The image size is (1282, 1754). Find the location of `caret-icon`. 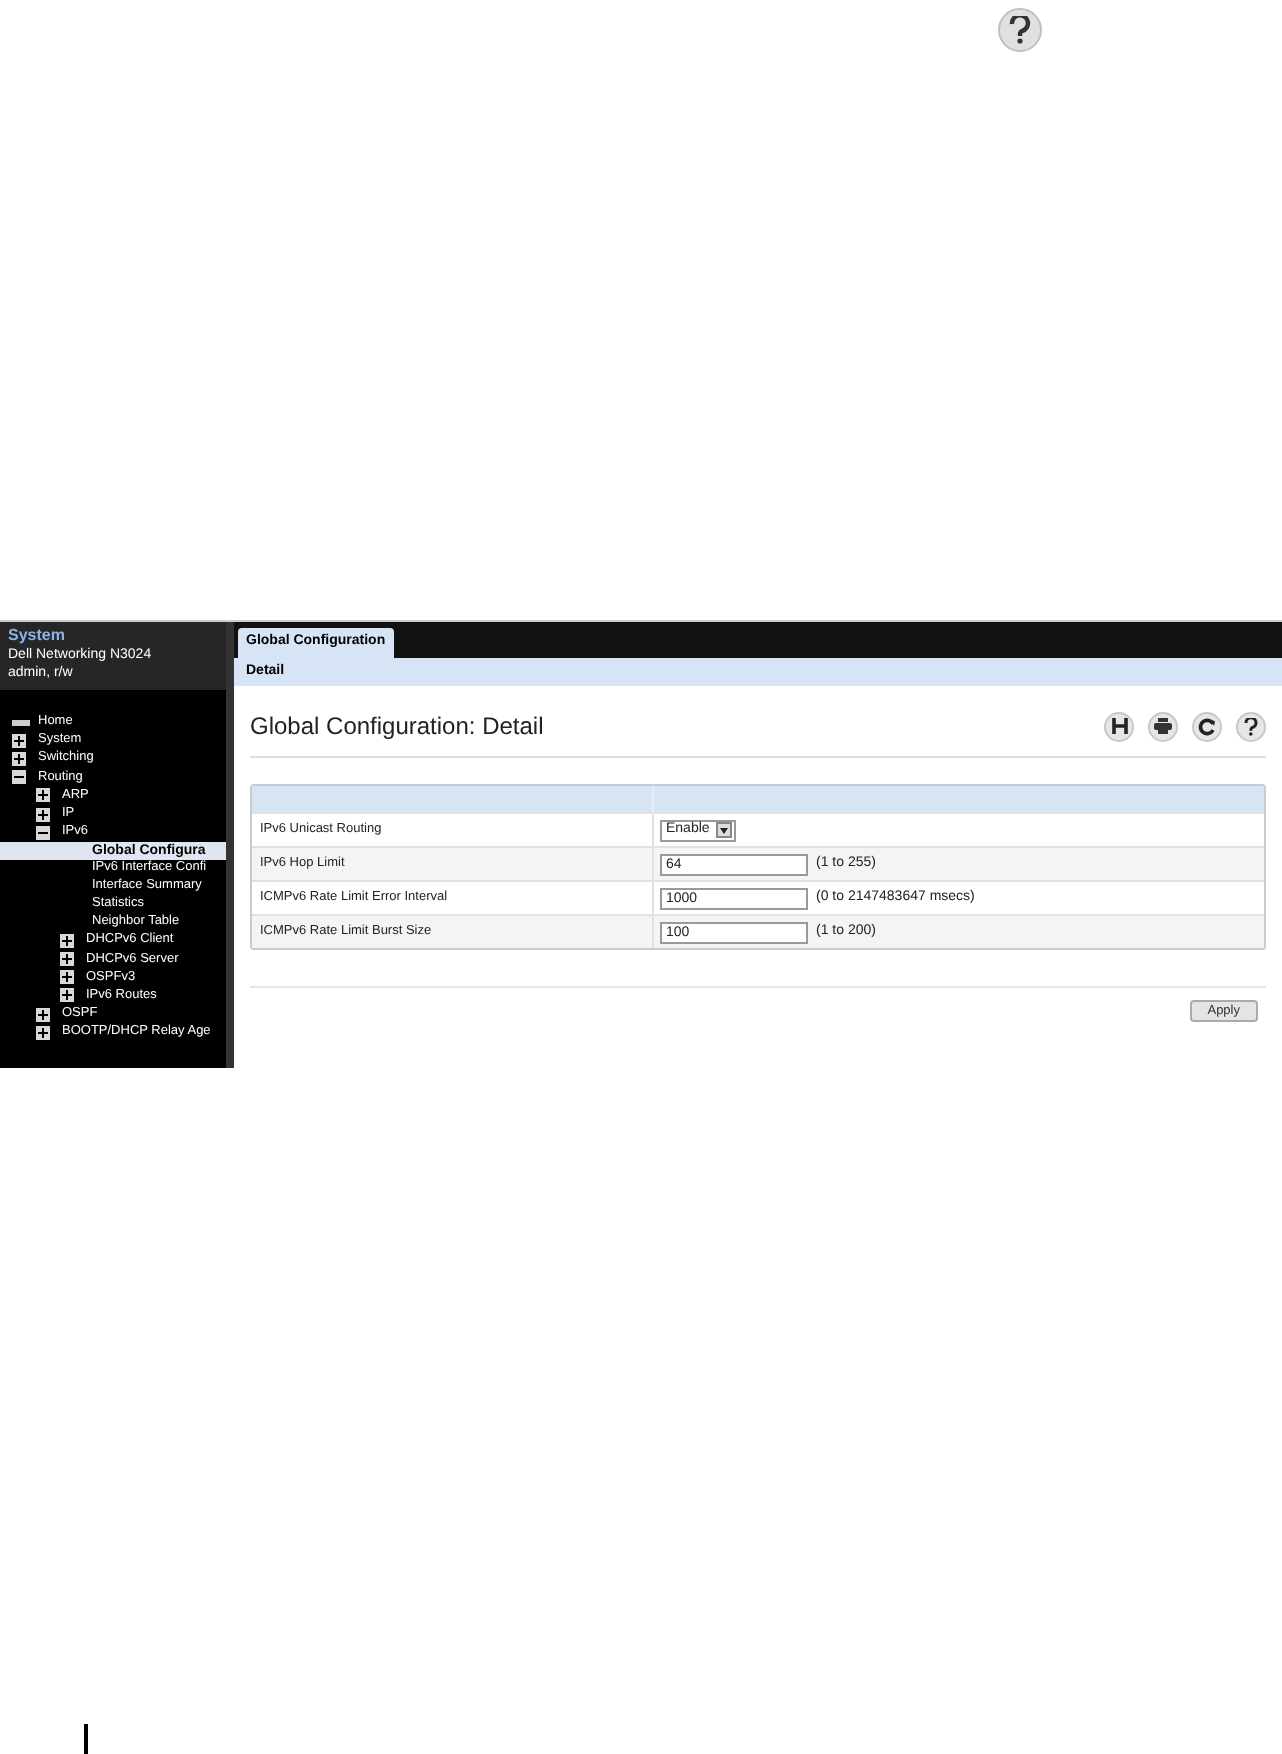

caret-icon is located at coordinates (723, 830).